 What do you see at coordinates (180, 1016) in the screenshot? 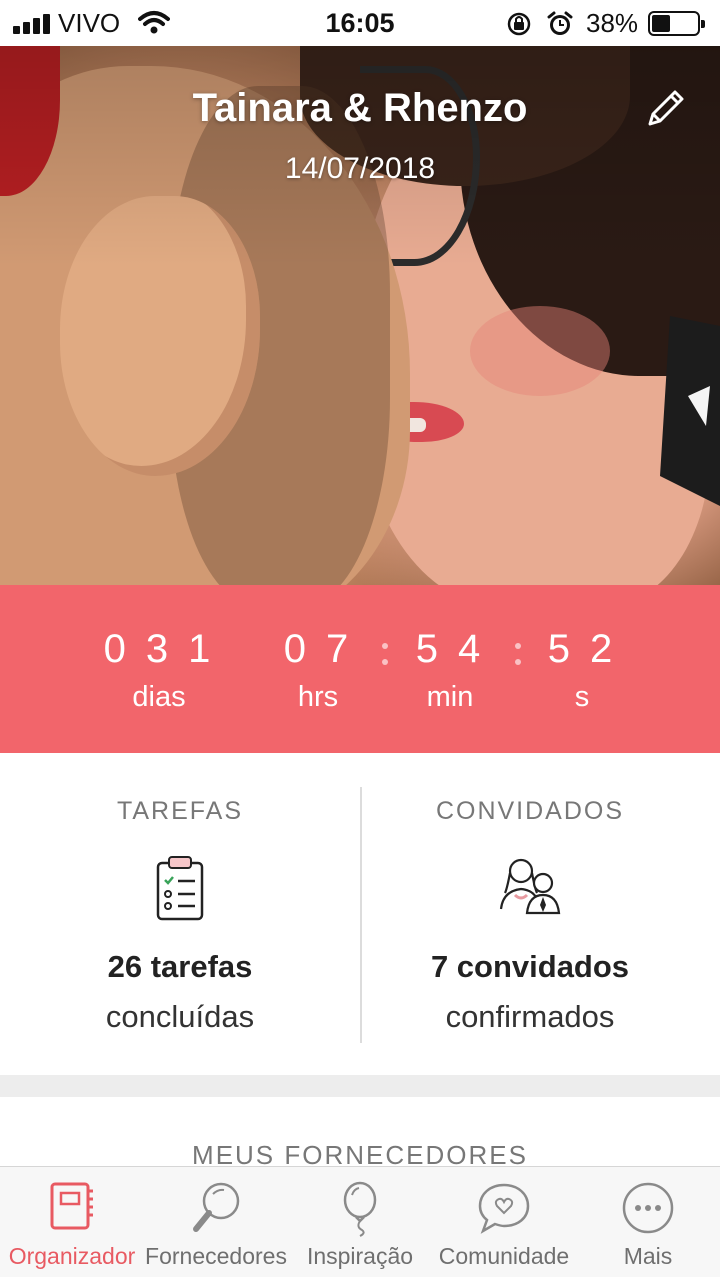
I see `tasks-subtitle: concluídas` at bounding box center [180, 1016].